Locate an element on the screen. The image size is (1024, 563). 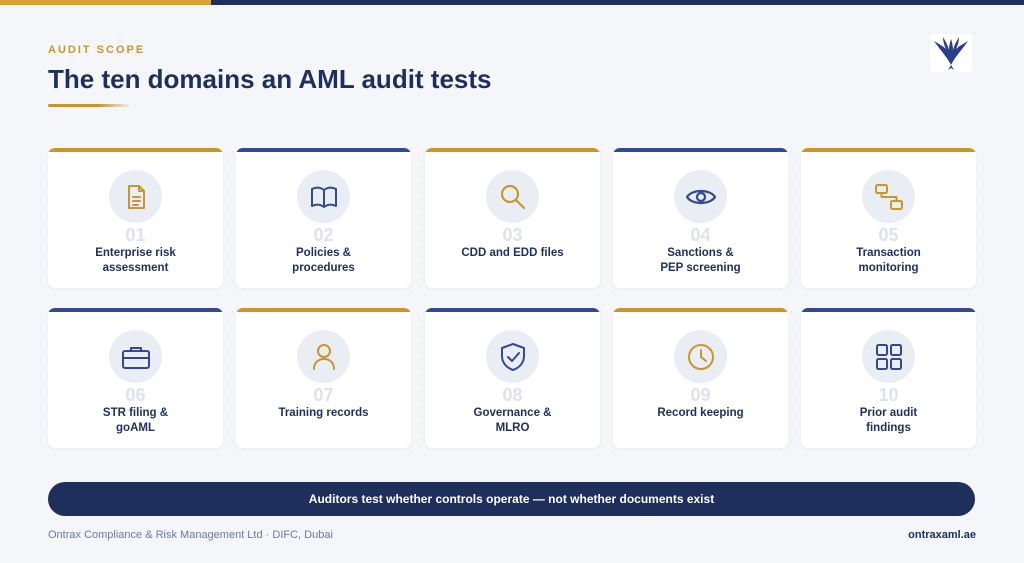
clock-icon is located at coordinates (700, 356).